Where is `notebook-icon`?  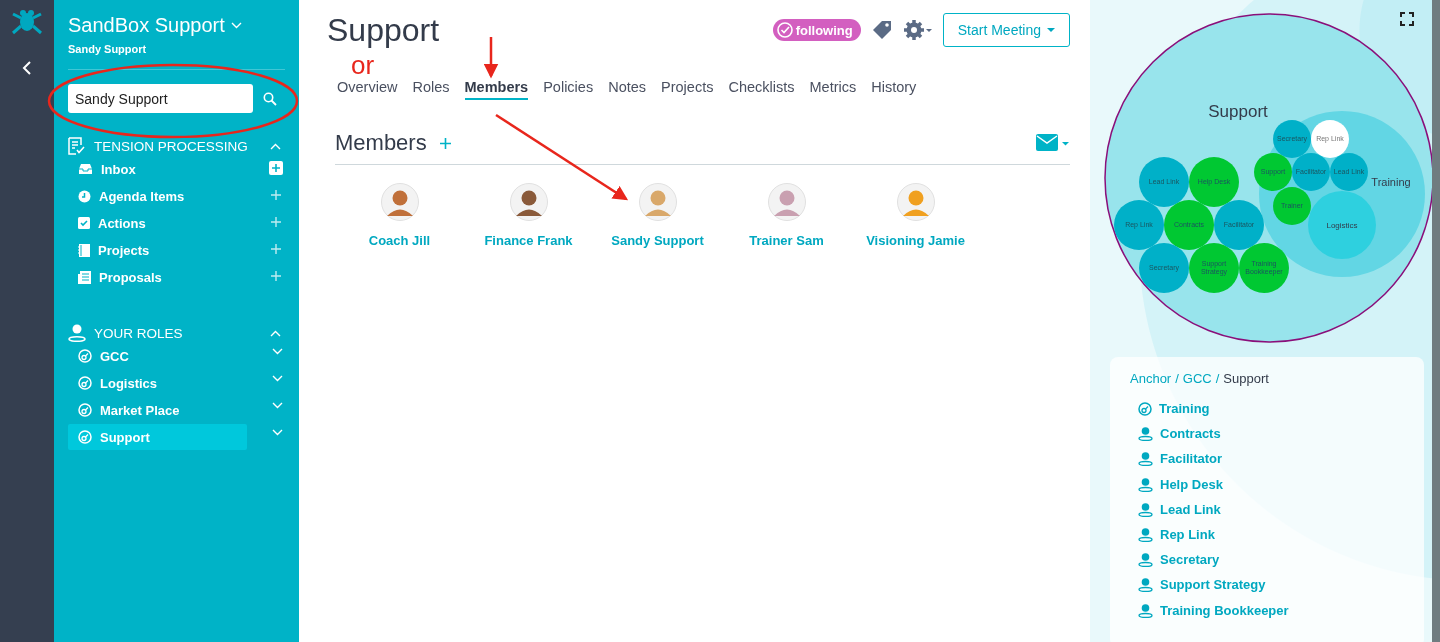 notebook-icon is located at coordinates (84, 250).